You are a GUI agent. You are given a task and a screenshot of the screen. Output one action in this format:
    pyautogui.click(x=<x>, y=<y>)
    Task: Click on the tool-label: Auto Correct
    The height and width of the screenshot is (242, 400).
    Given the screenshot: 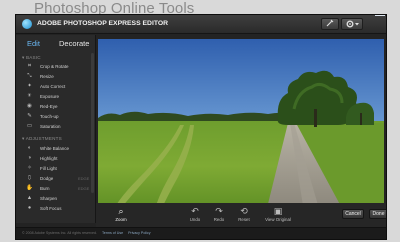 What is the action you would take?
    pyautogui.click(x=53, y=86)
    